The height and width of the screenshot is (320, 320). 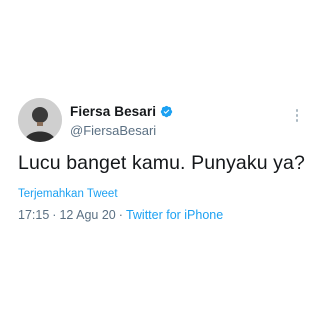 What do you see at coordinates (68, 194) in the screenshot?
I see `translate-tweet-link: Terjemahkan Tweet` at bounding box center [68, 194].